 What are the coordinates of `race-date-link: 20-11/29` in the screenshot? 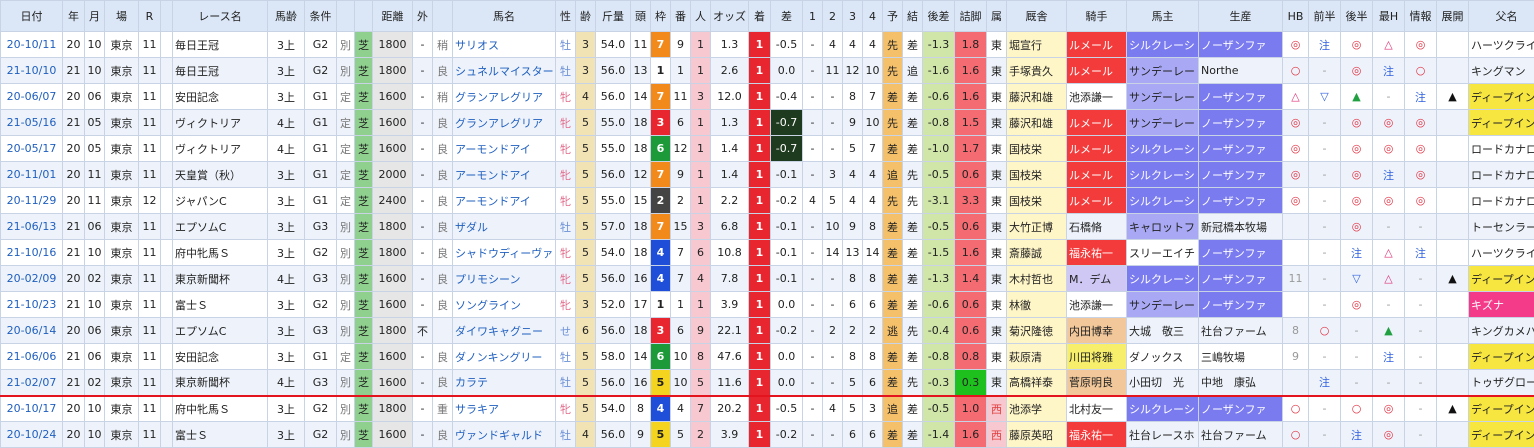 It's located at (31, 200).